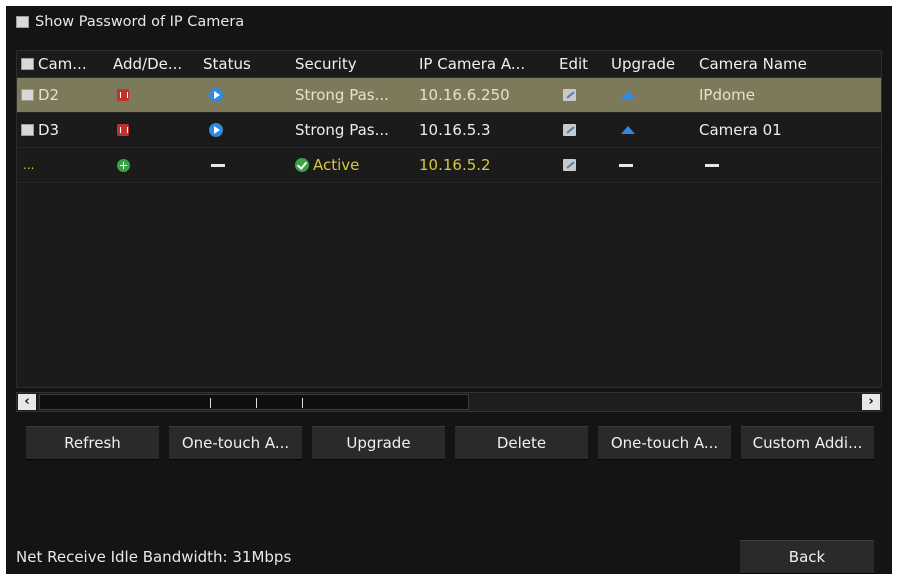  I want to click on show-password-label: Show Password of IP Camera, so click(140, 22).